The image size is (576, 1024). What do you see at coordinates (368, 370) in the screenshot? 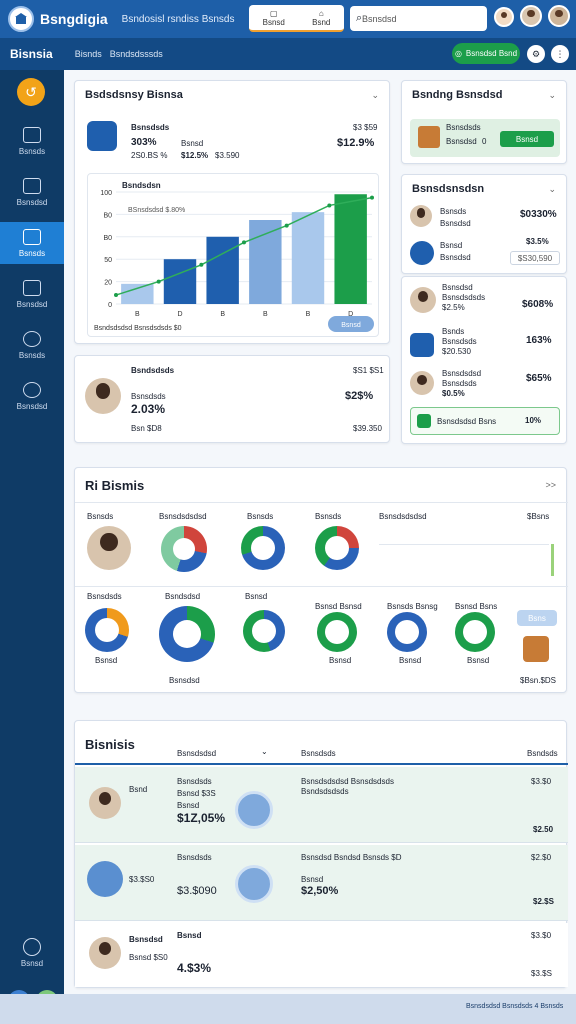
I see `profile-right-label: $S1 $S1` at bounding box center [368, 370].